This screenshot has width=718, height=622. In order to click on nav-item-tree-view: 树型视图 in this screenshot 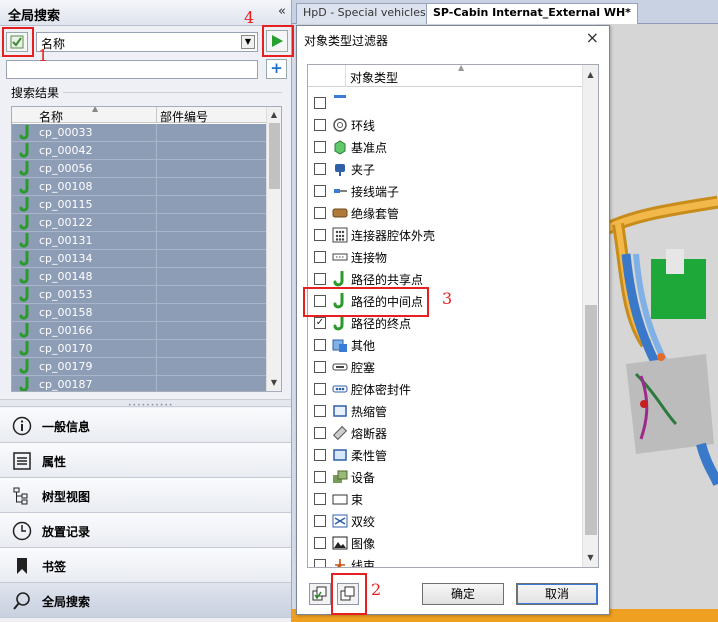, I will do `click(145, 495)`.